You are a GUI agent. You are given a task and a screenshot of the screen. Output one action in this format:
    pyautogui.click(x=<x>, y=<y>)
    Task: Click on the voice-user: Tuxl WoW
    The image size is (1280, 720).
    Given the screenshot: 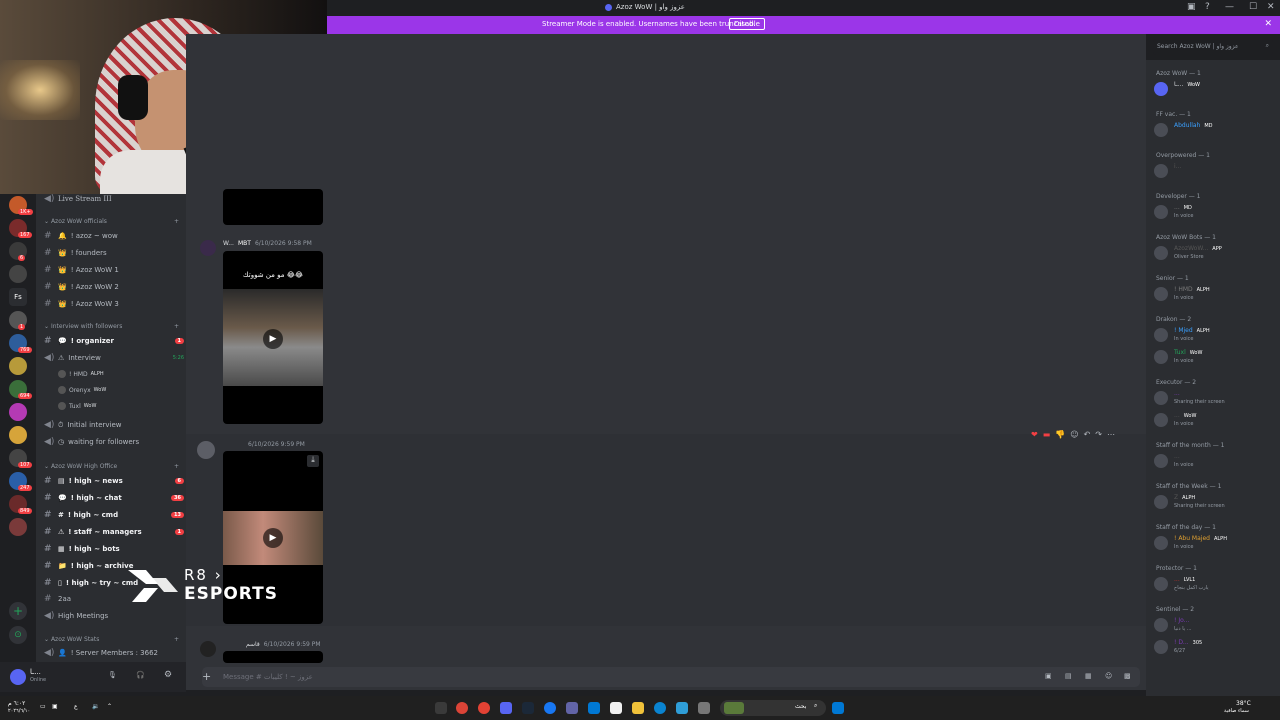 What is the action you would take?
    pyautogui.click(x=77, y=406)
    